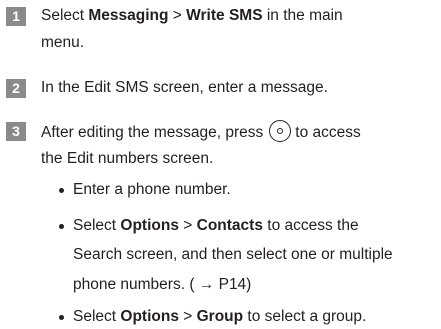 The image size is (441, 329). I want to click on step-2-line-1: In the Edit SMS screen, enter a message., so click(184, 87).